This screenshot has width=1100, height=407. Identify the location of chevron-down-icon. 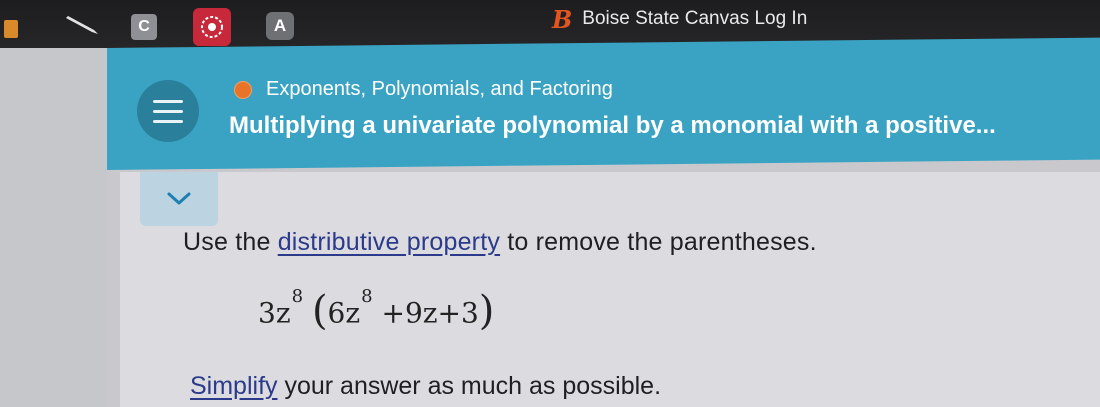
(179, 198).